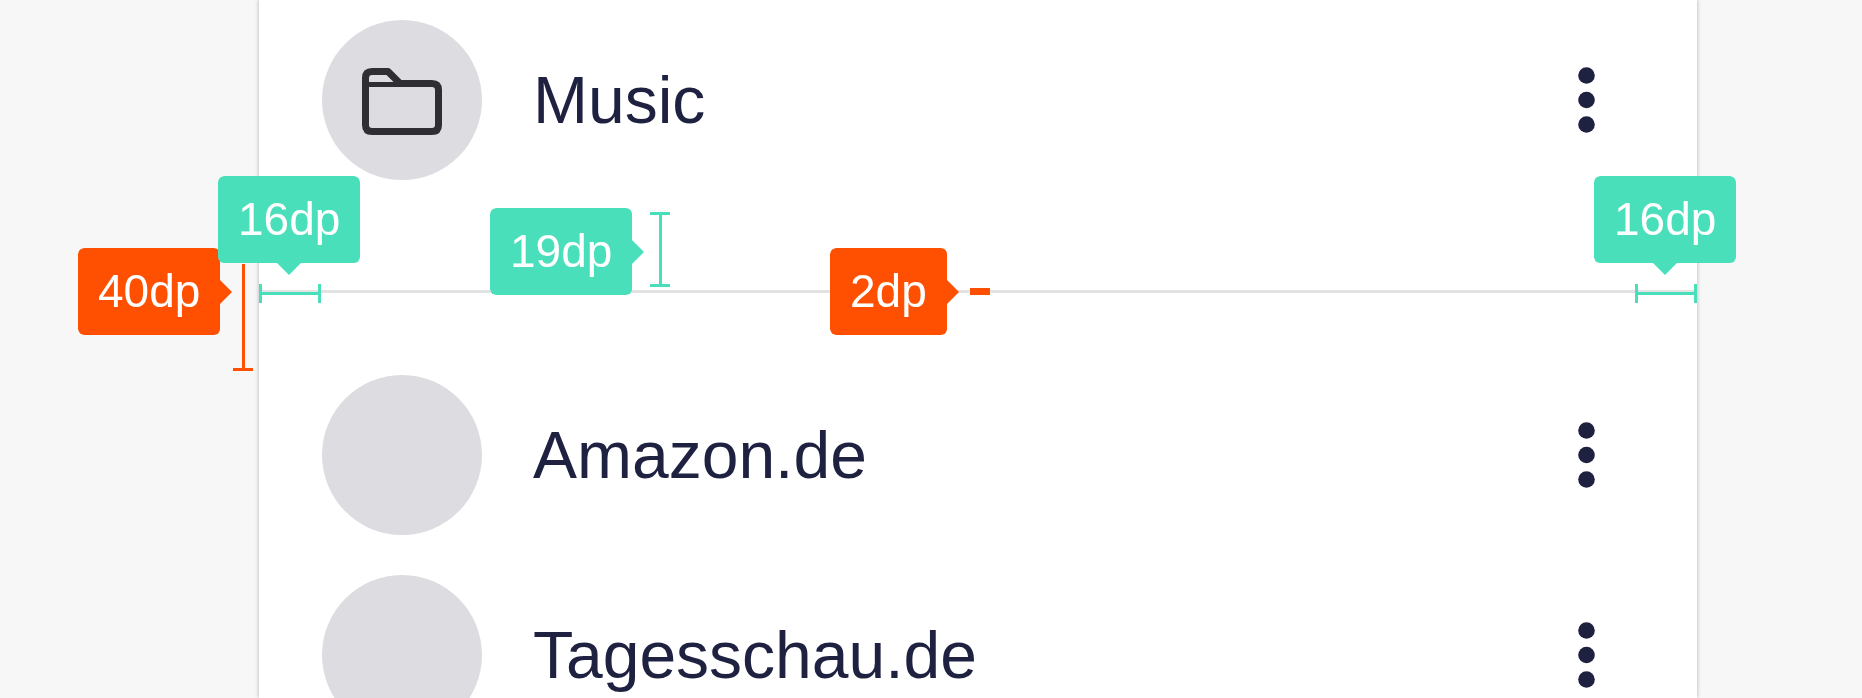 This screenshot has width=1862, height=698. I want to click on list-item-title: Music, so click(619, 100).